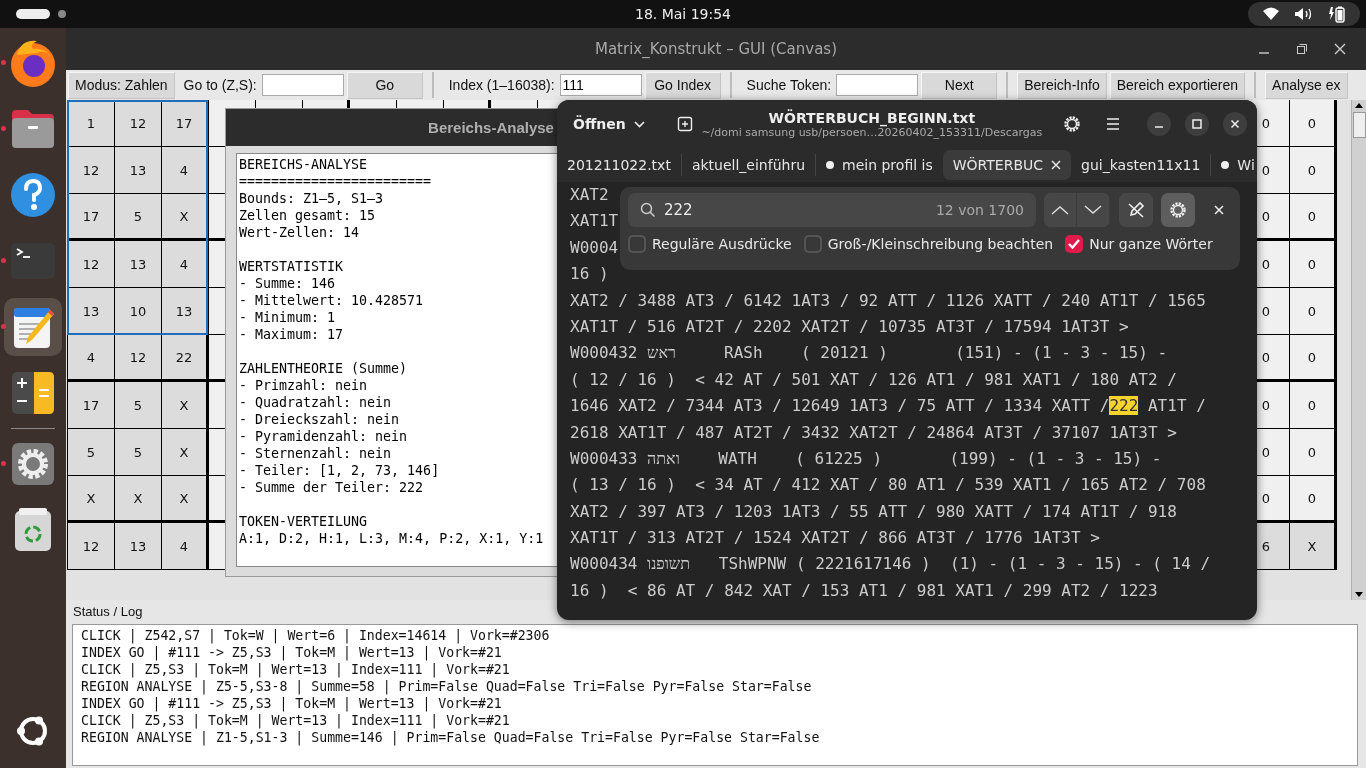  I want to click on restore-icon, so click(1302, 49).